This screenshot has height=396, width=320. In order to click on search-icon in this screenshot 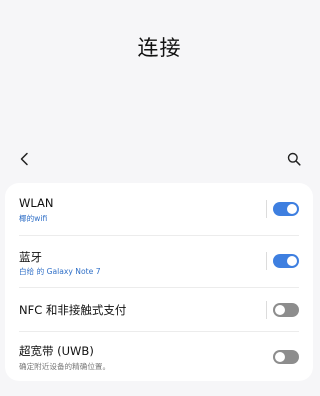, I will do `click(294, 159)`.